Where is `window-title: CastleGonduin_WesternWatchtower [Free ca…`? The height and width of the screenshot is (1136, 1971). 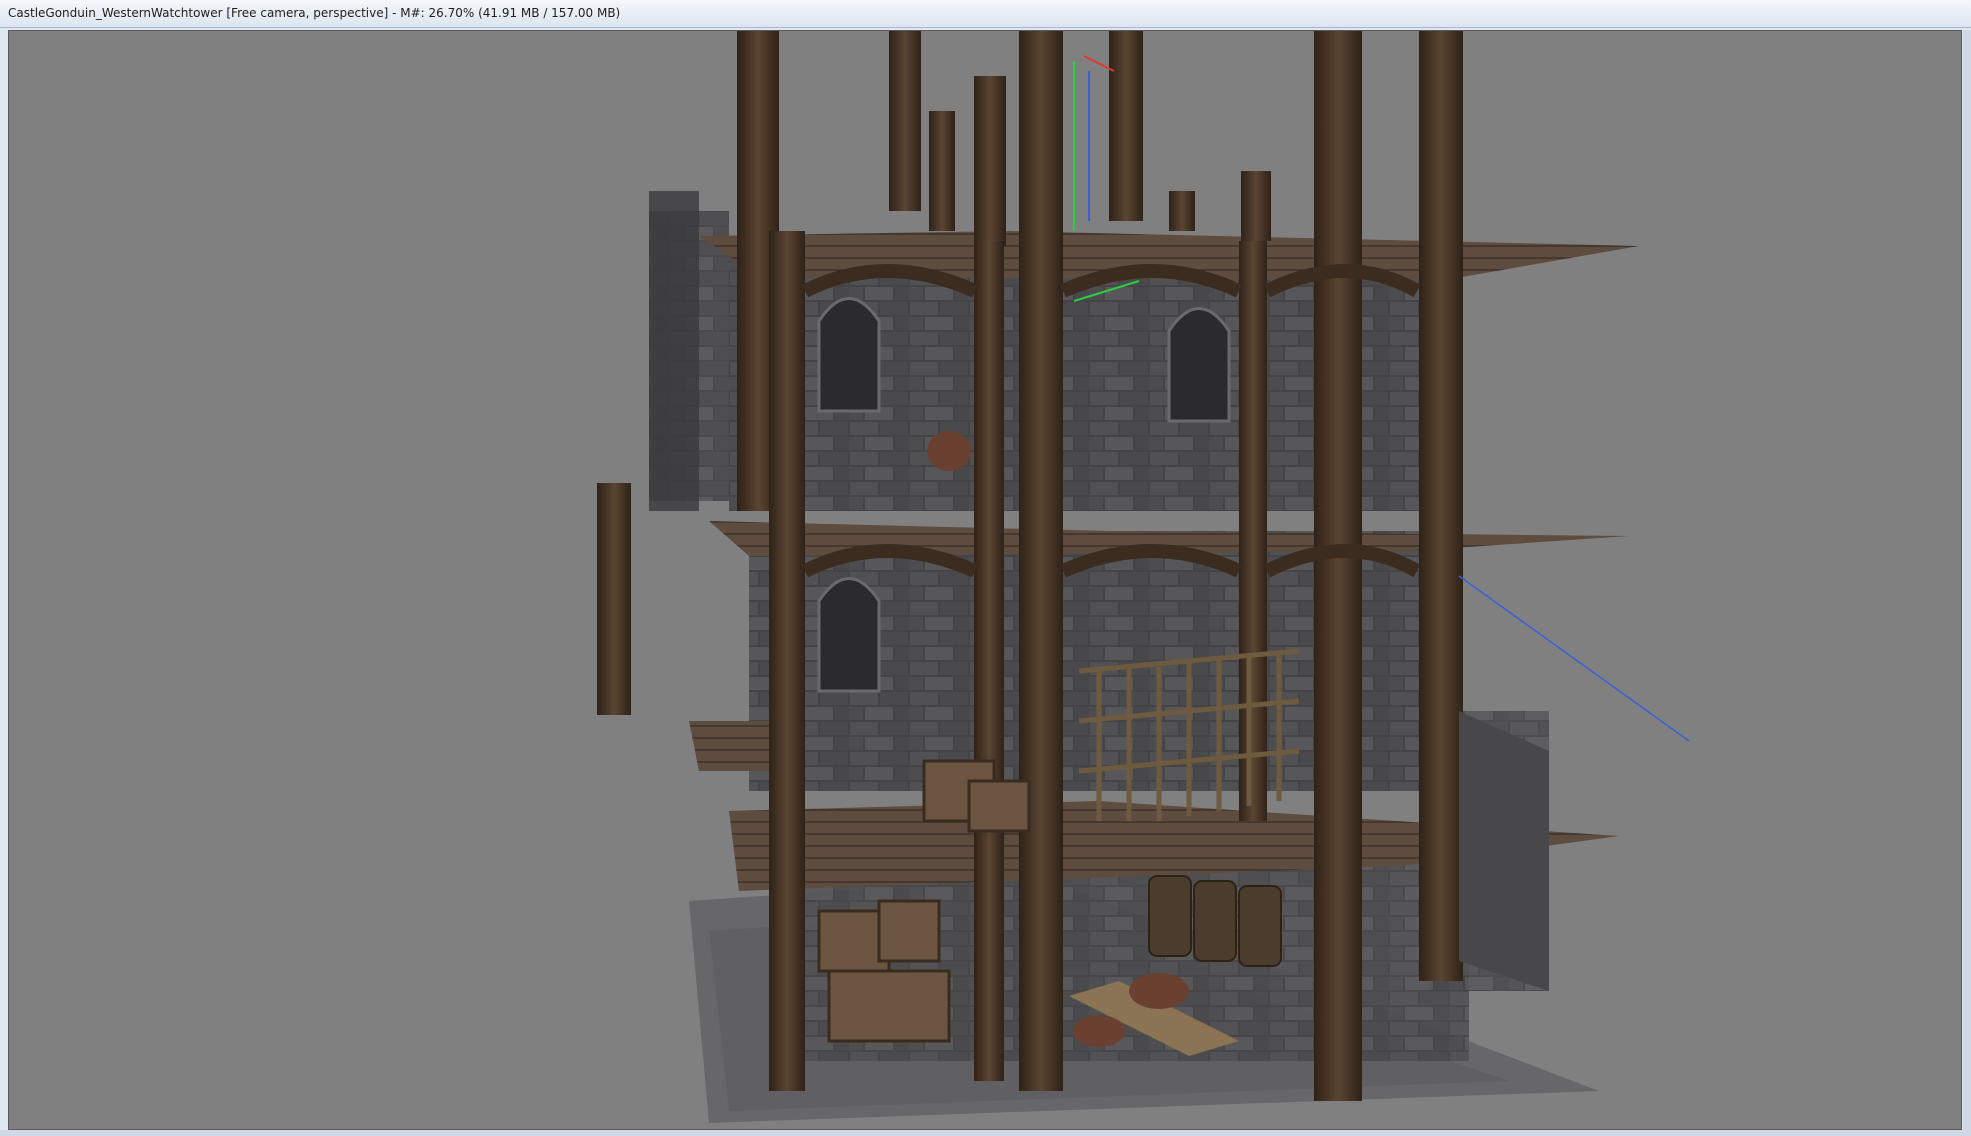 window-title: CastleGonduin_WesternWatchtower [Free ca… is located at coordinates (314, 13).